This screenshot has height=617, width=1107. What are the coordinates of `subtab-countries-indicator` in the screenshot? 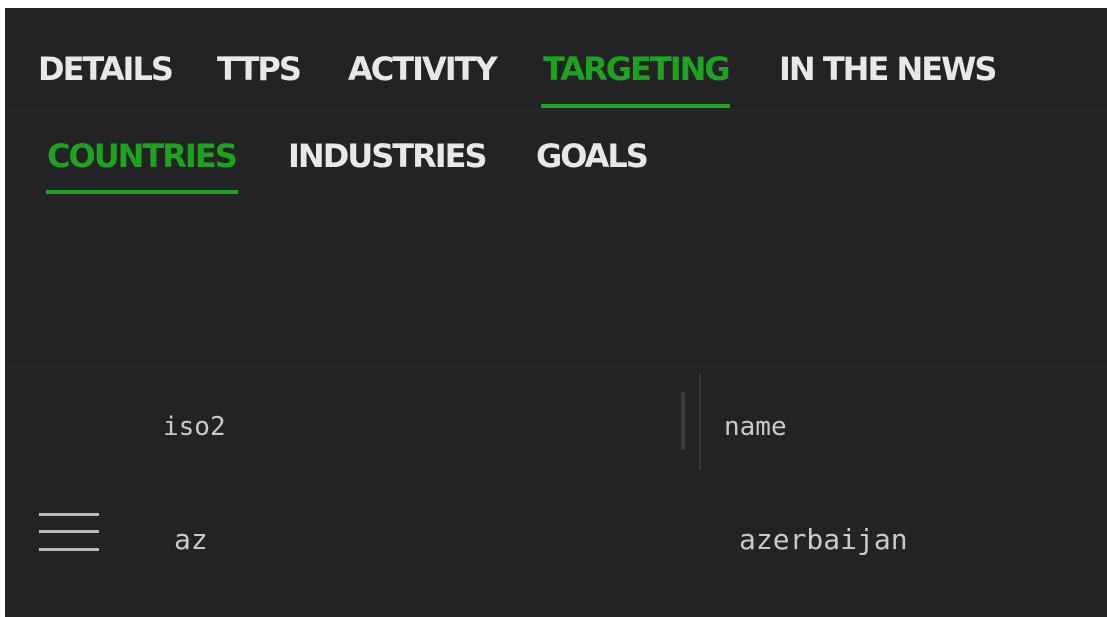 It's located at (142, 192).